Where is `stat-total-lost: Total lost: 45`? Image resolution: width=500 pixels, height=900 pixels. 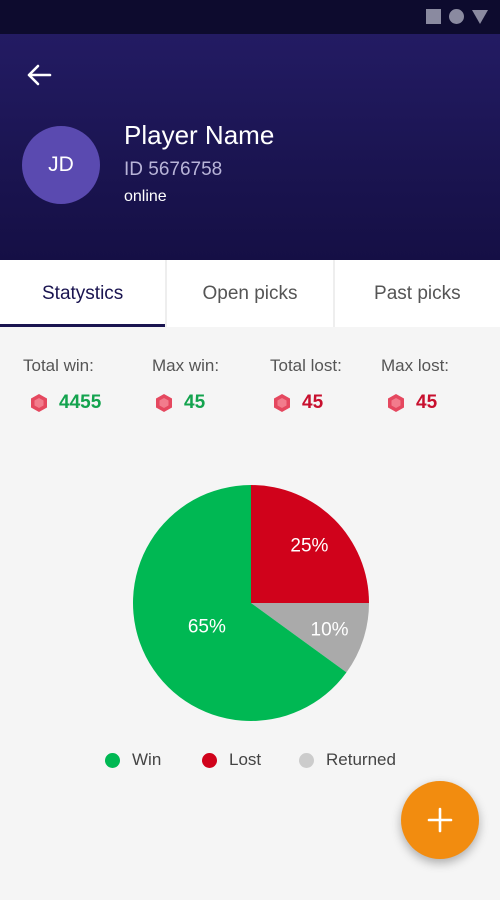 stat-total-lost: Total lost: 45 is located at coordinates (306, 385).